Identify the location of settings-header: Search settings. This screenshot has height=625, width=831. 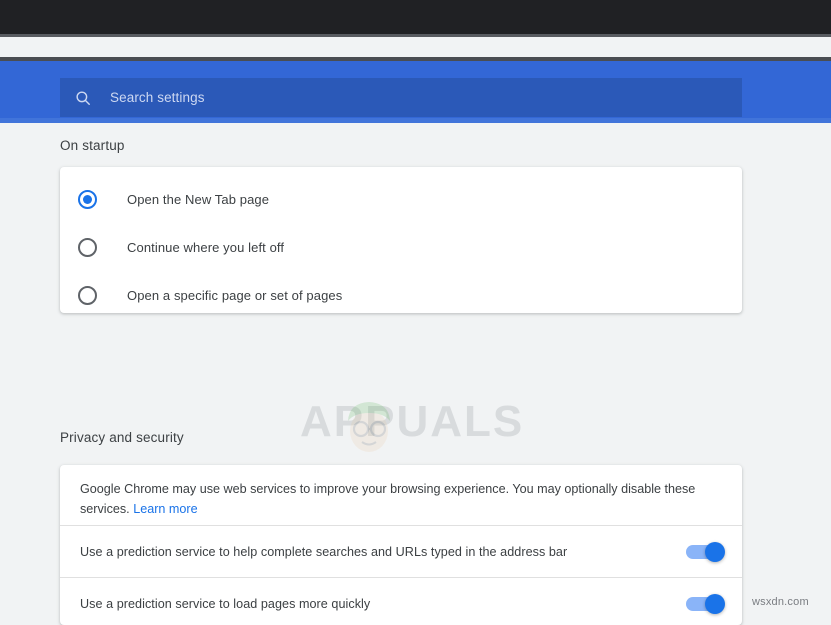
(415, 91).